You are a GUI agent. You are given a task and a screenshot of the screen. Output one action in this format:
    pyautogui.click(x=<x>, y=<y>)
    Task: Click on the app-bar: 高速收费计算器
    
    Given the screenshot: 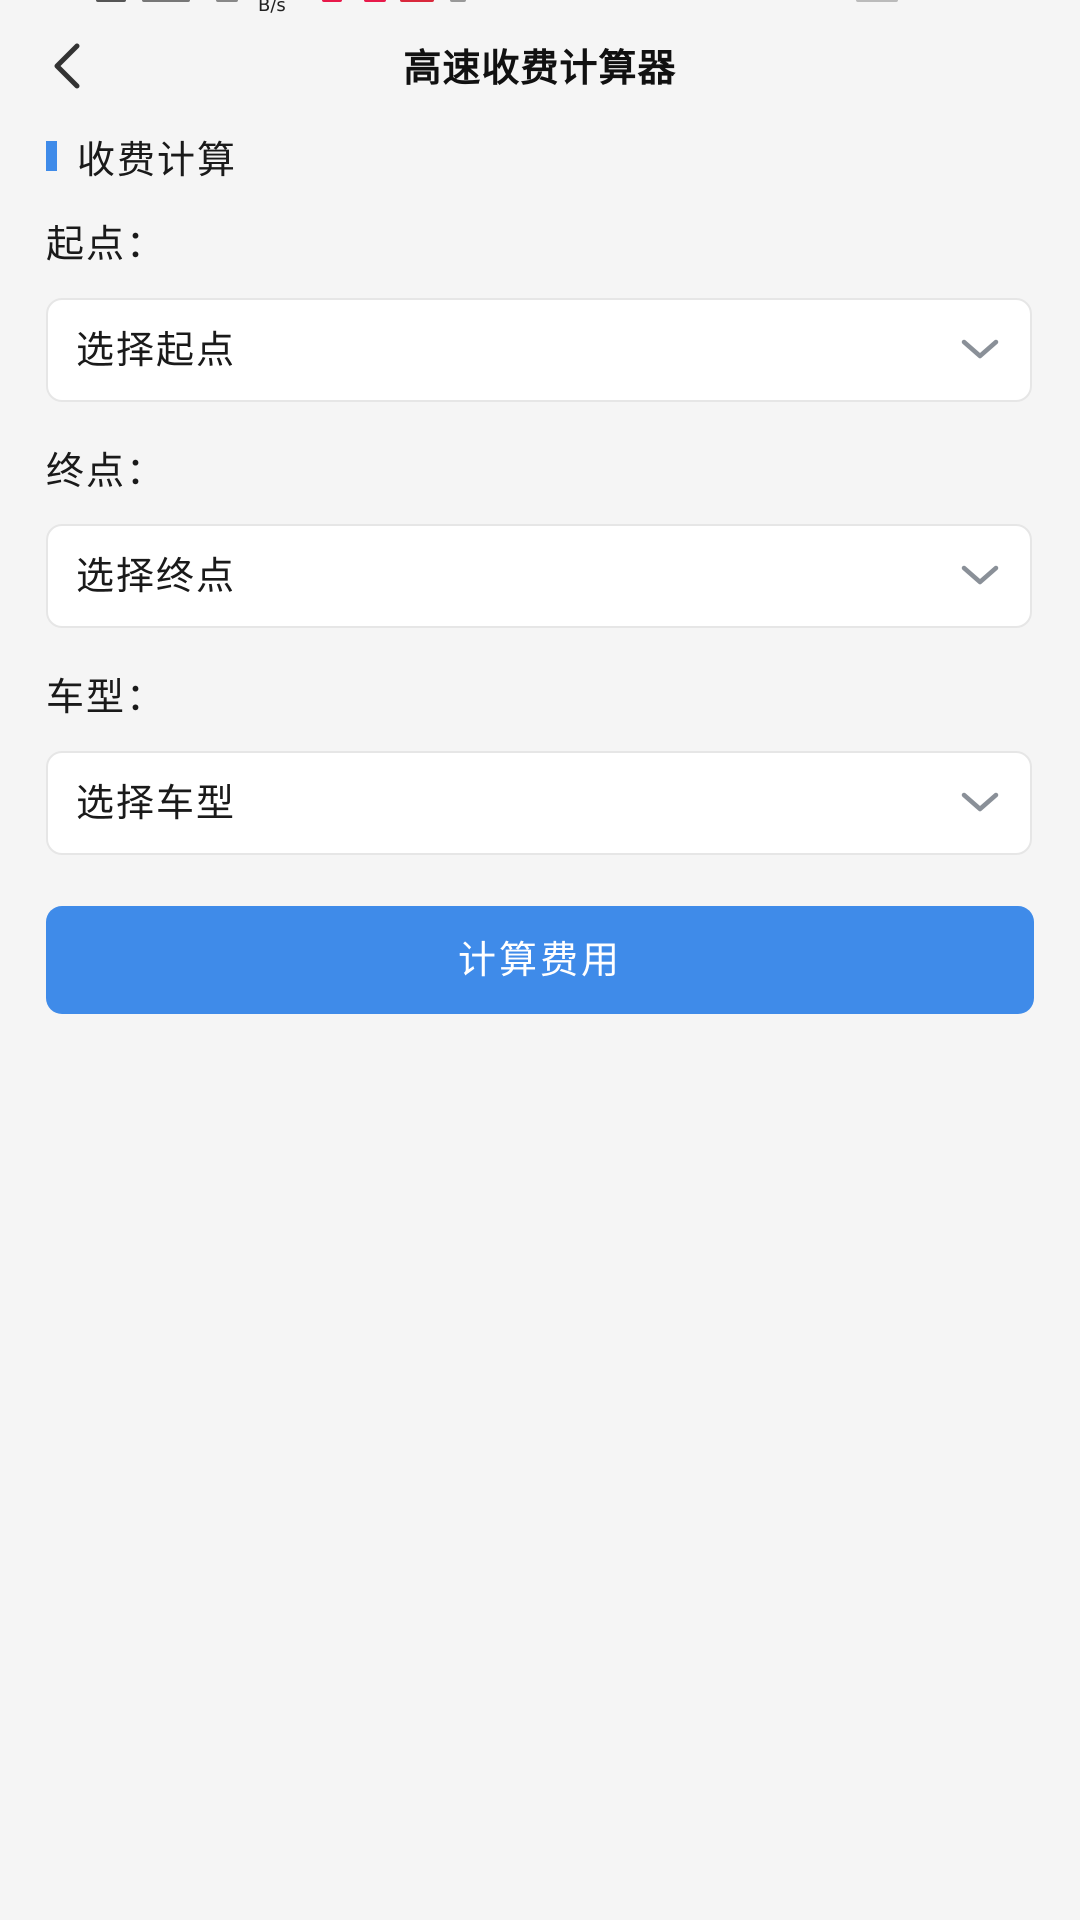 What is the action you would take?
    pyautogui.click(x=540, y=68)
    